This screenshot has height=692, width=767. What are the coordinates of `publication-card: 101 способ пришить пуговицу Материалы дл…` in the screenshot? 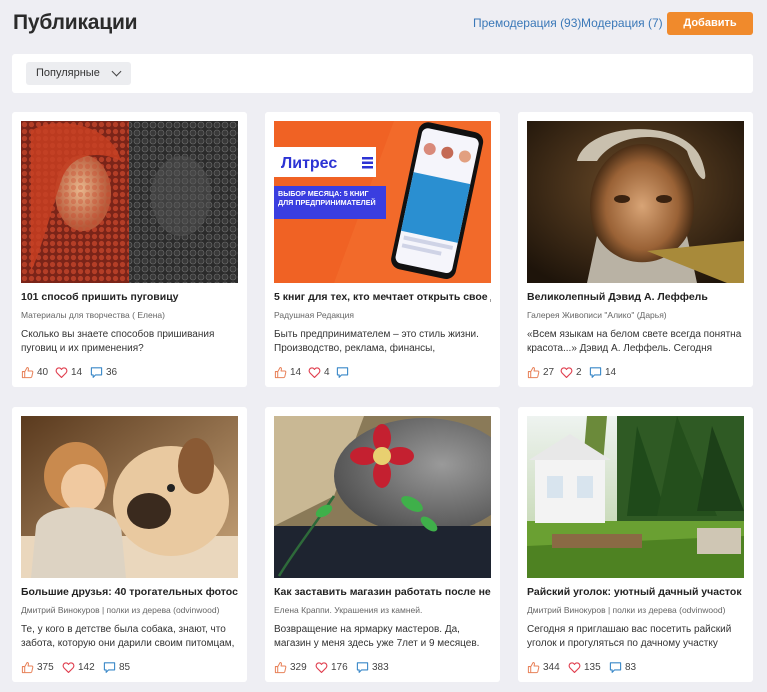 It's located at (129, 249).